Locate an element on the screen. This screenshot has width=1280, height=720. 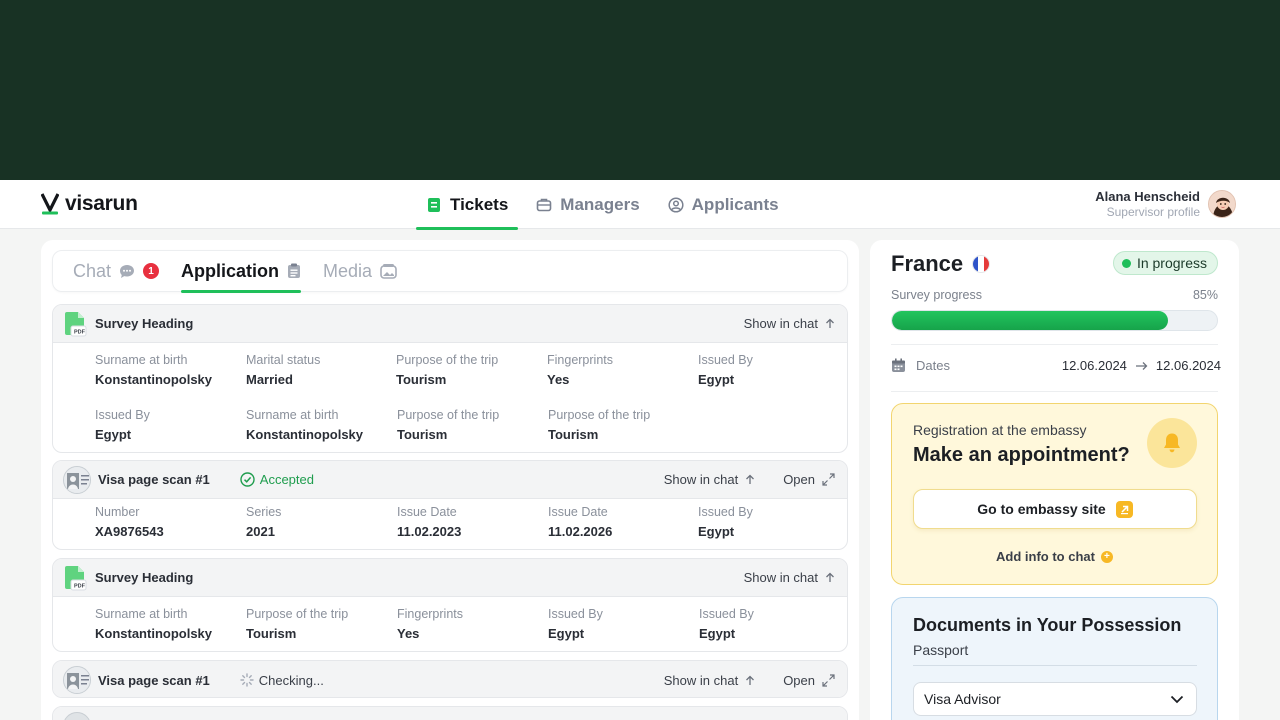
documents-subtitle: Passport is located at coordinates (941, 650).